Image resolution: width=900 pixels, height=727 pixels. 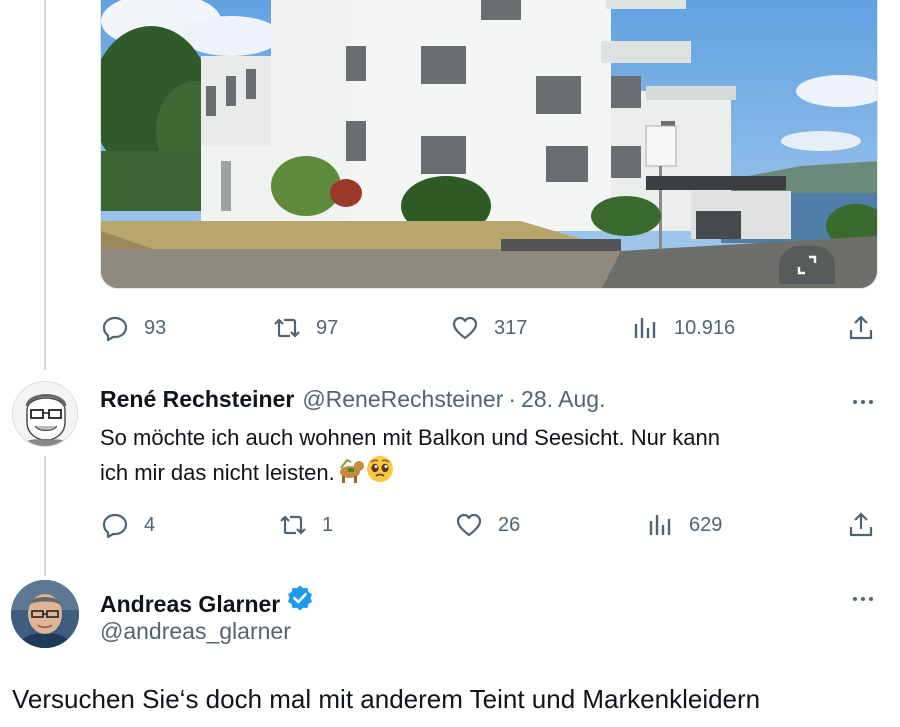 I want to click on like-button: 26, so click(x=487, y=525).